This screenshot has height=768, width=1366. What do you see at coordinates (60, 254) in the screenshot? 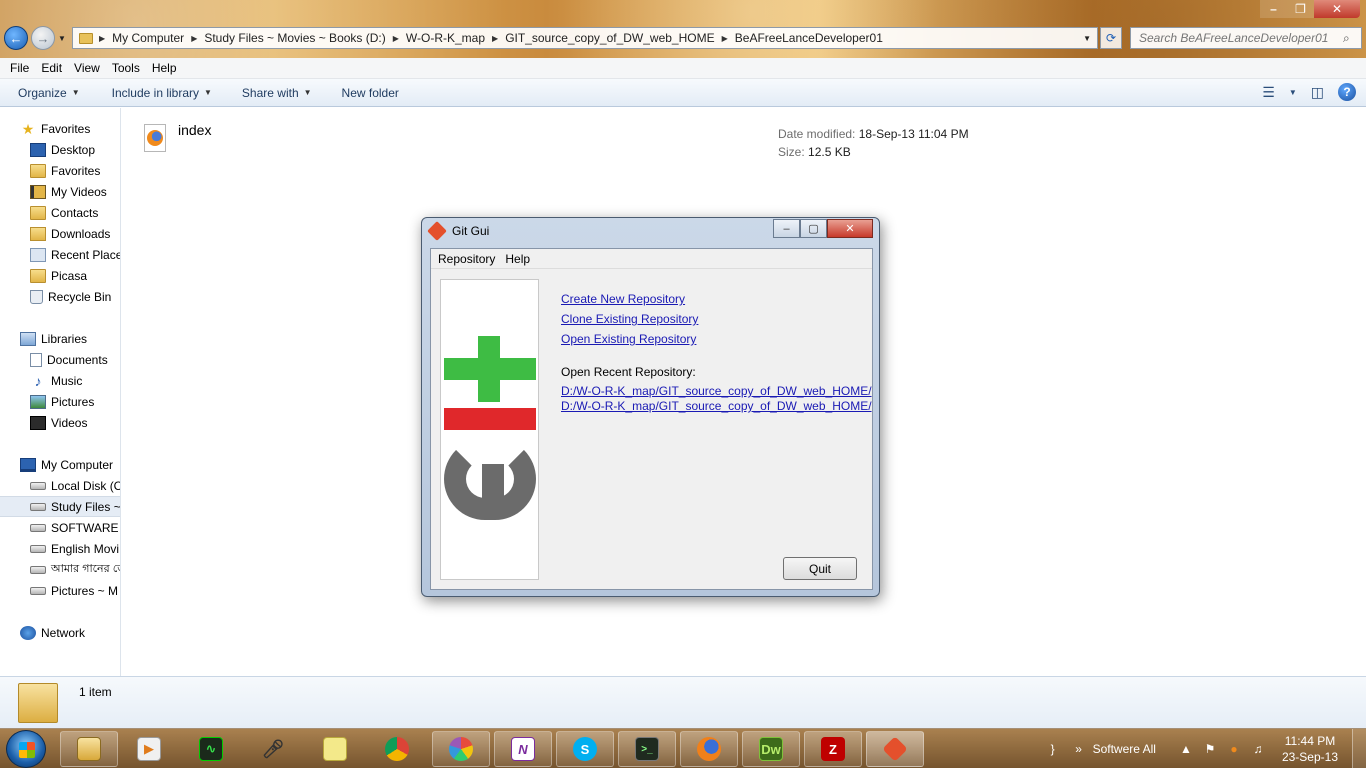
I see `sidebar-item-recent-places: Recent Place` at bounding box center [60, 254].